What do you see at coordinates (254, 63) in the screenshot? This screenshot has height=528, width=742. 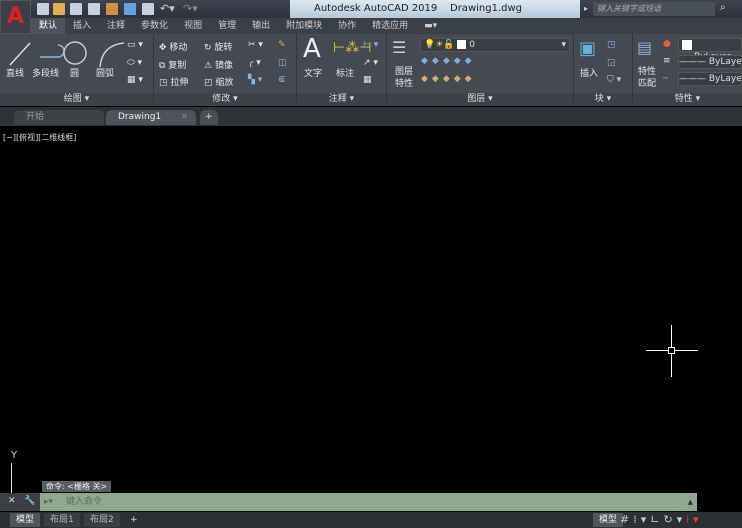 I see `fillet-icon: ╭ ▾` at bounding box center [254, 63].